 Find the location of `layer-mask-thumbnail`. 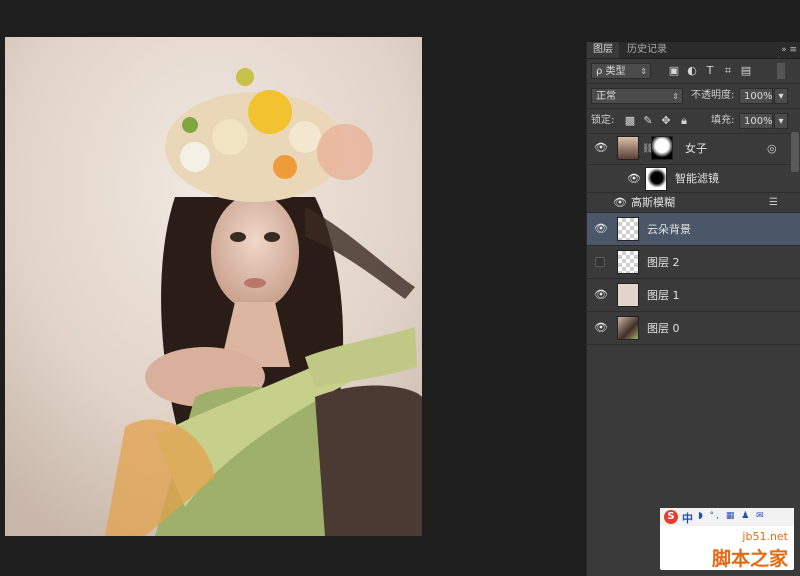

layer-mask-thumbnail is located at coordinates (662, 148).